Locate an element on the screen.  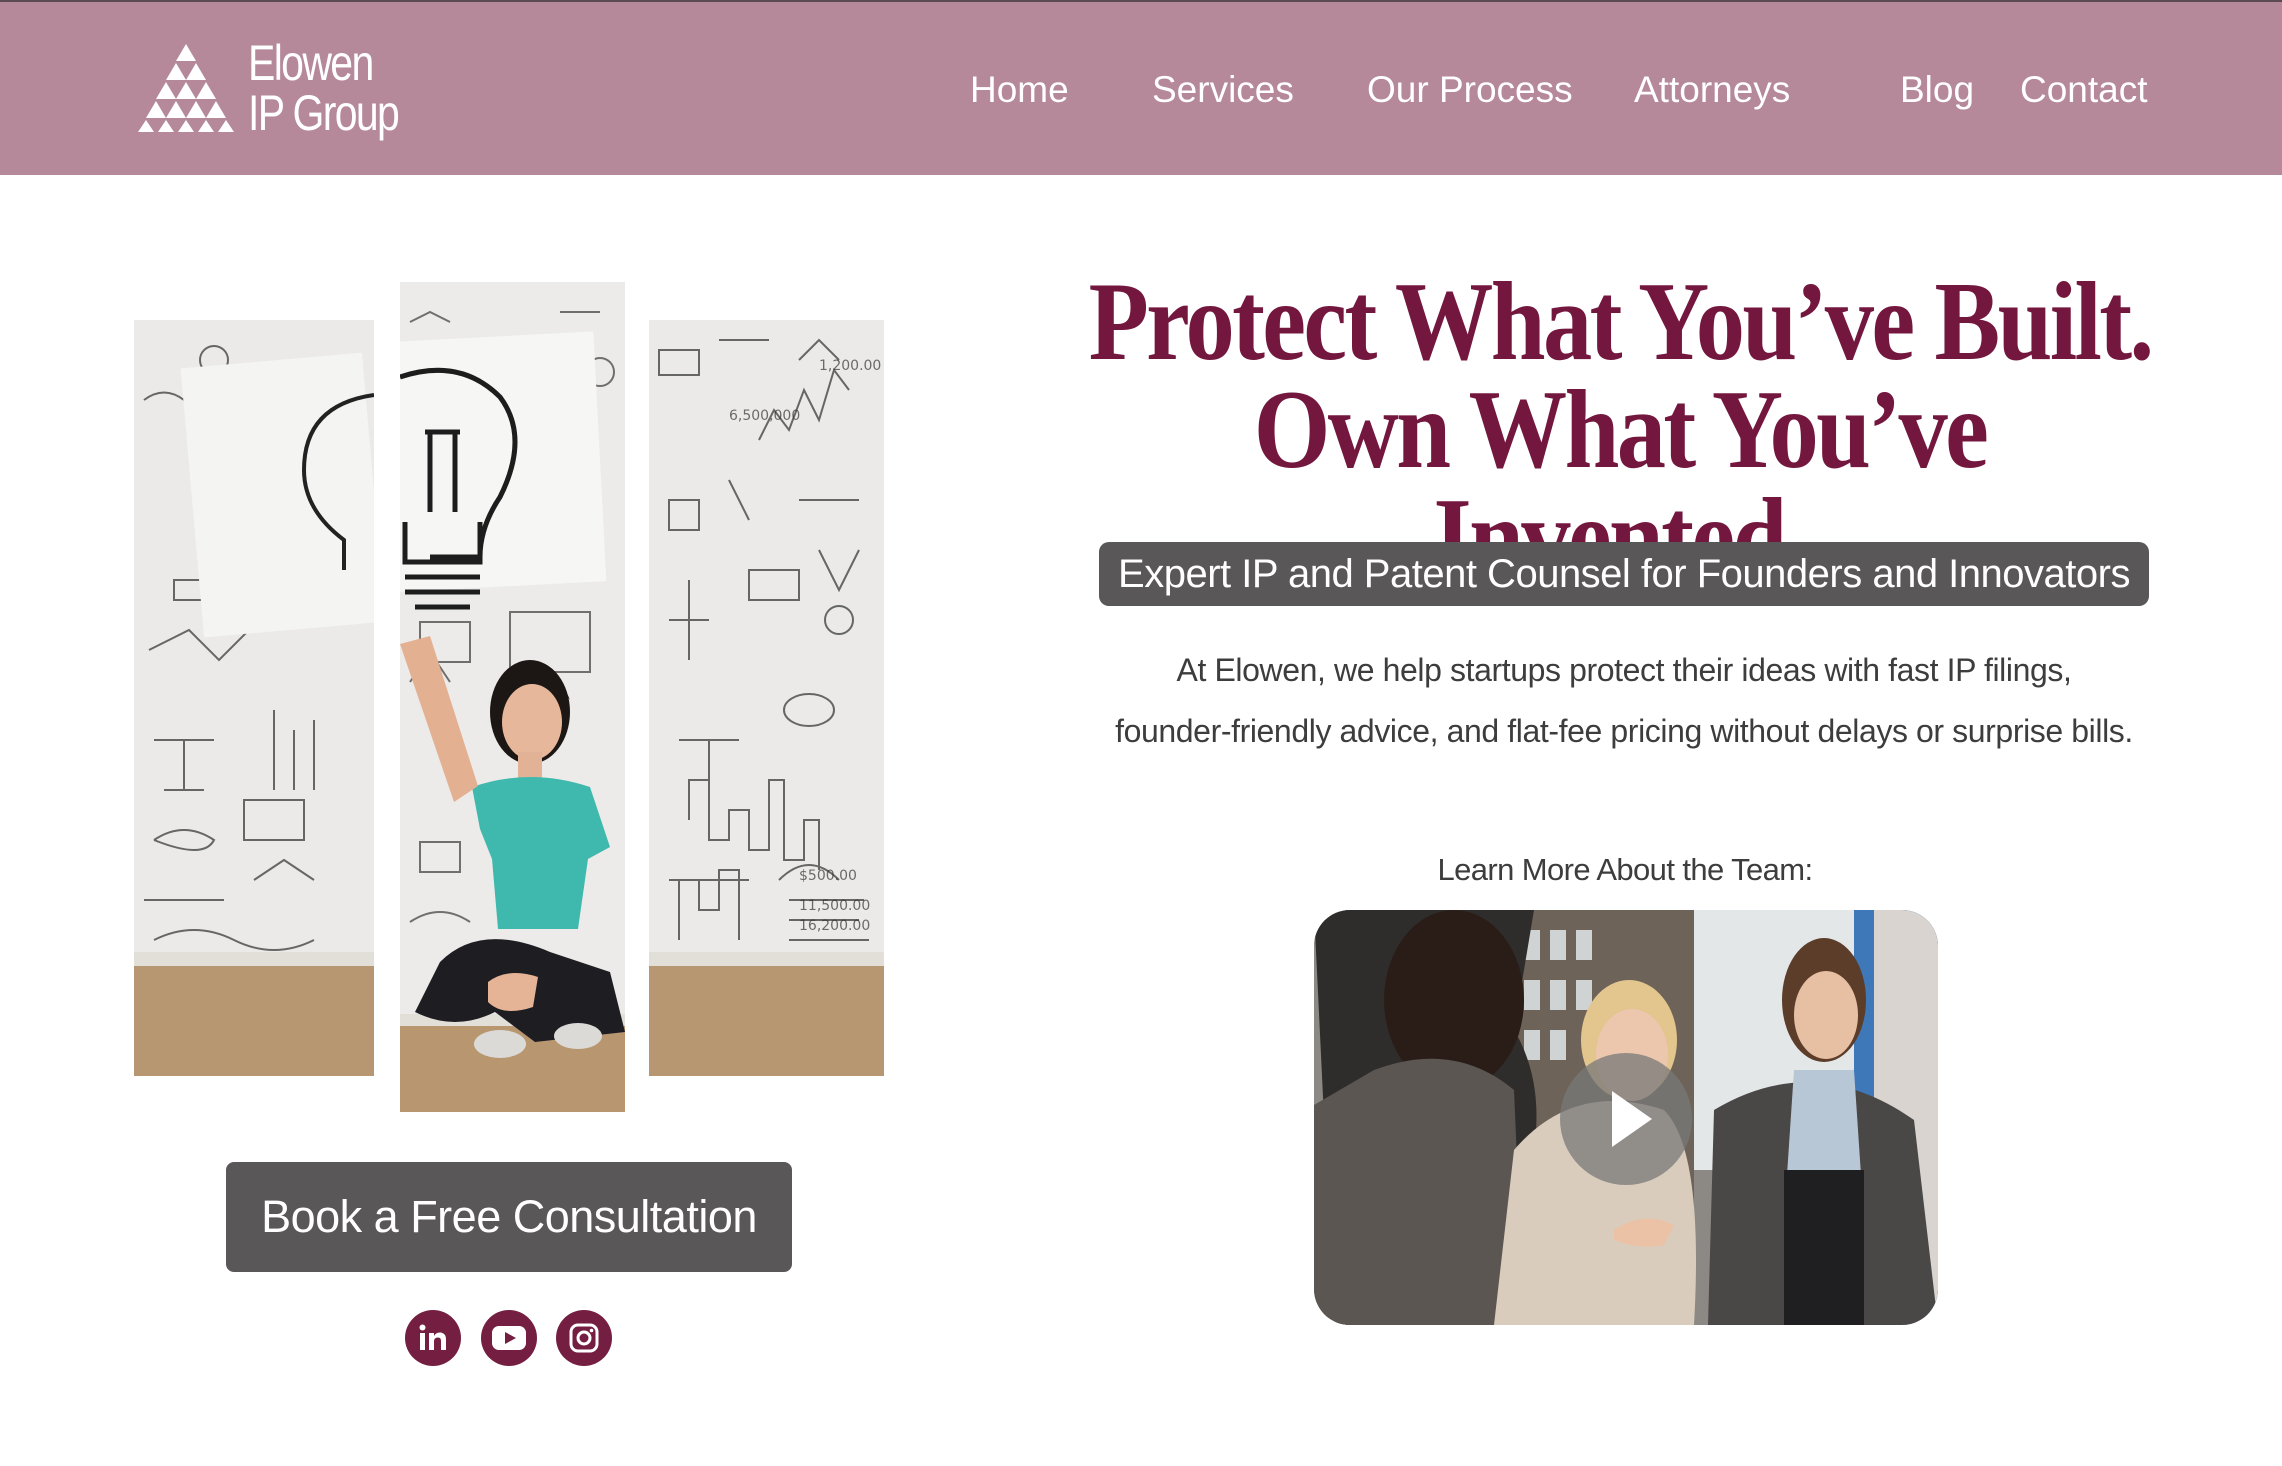
team-video is located at coordinates (1626, 1117).